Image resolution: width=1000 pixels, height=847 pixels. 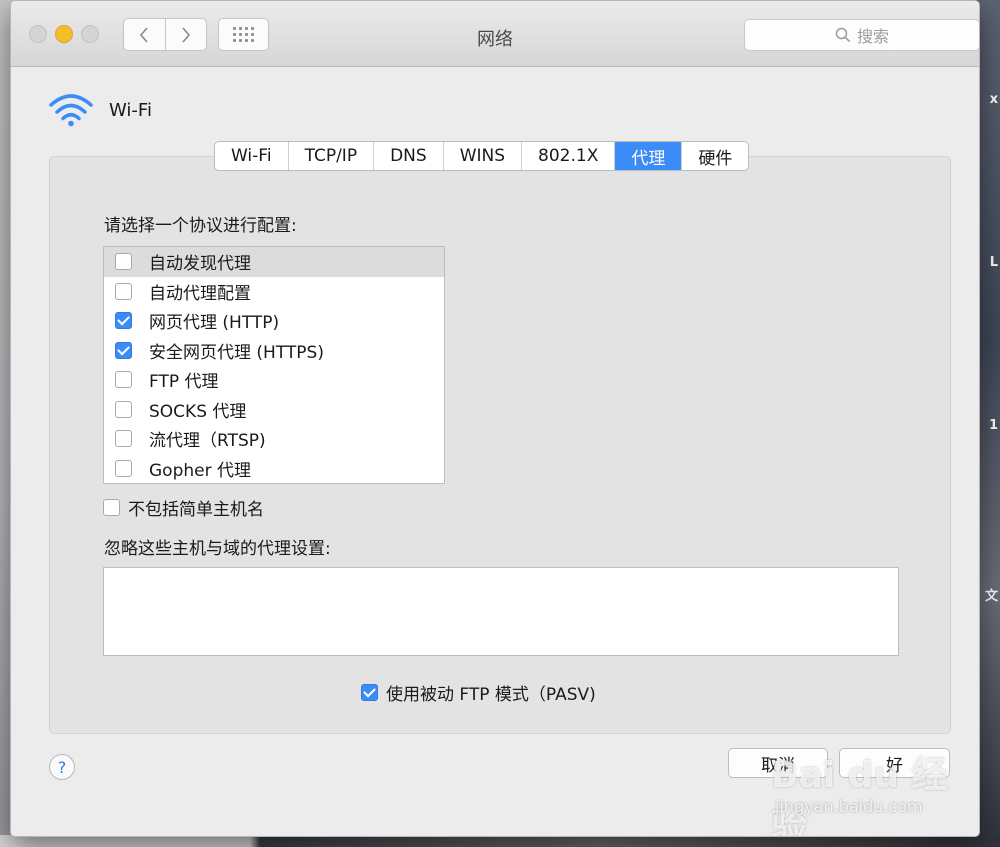 I want to click on passive-ftp-checkbox, so click(x=369, y=692).